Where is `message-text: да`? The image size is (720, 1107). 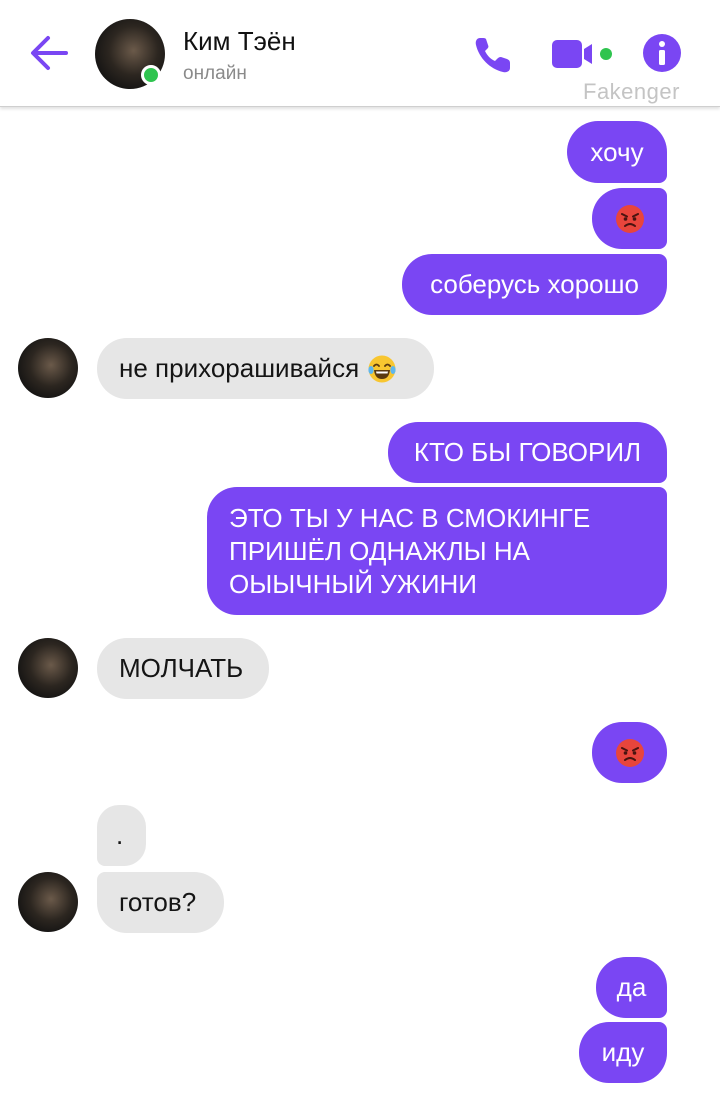
message-text: да is located at coordinates (631, 987).